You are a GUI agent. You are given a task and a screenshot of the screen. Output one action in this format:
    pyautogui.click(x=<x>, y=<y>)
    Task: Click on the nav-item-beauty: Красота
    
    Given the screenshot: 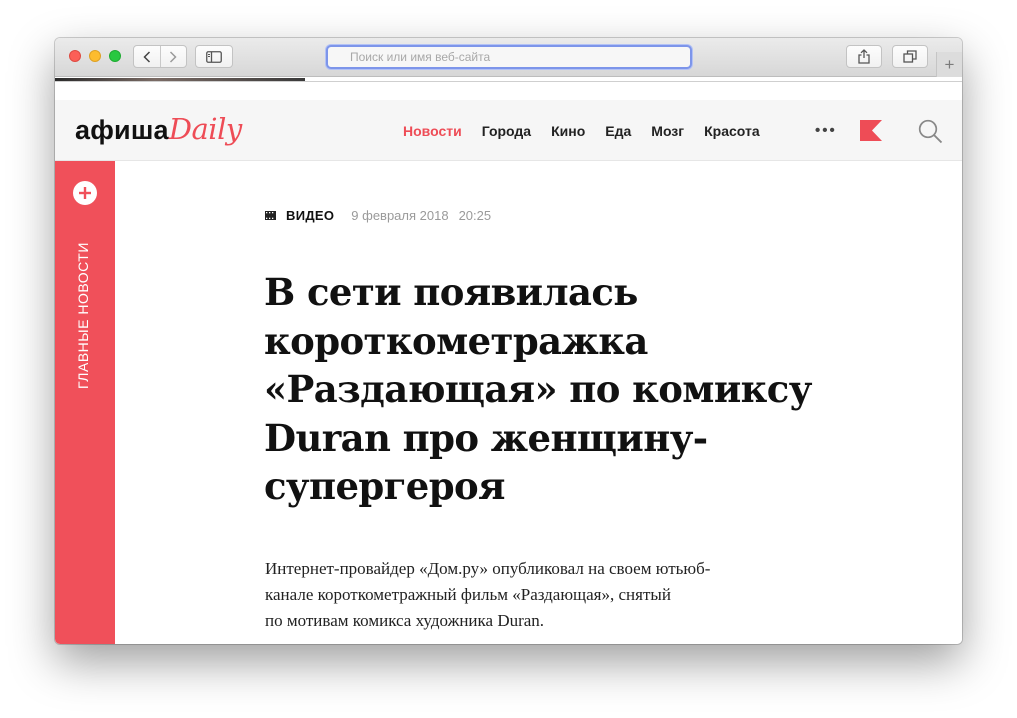 What is the action you would take?
    pyautogui.click(x=732, y=131)
    